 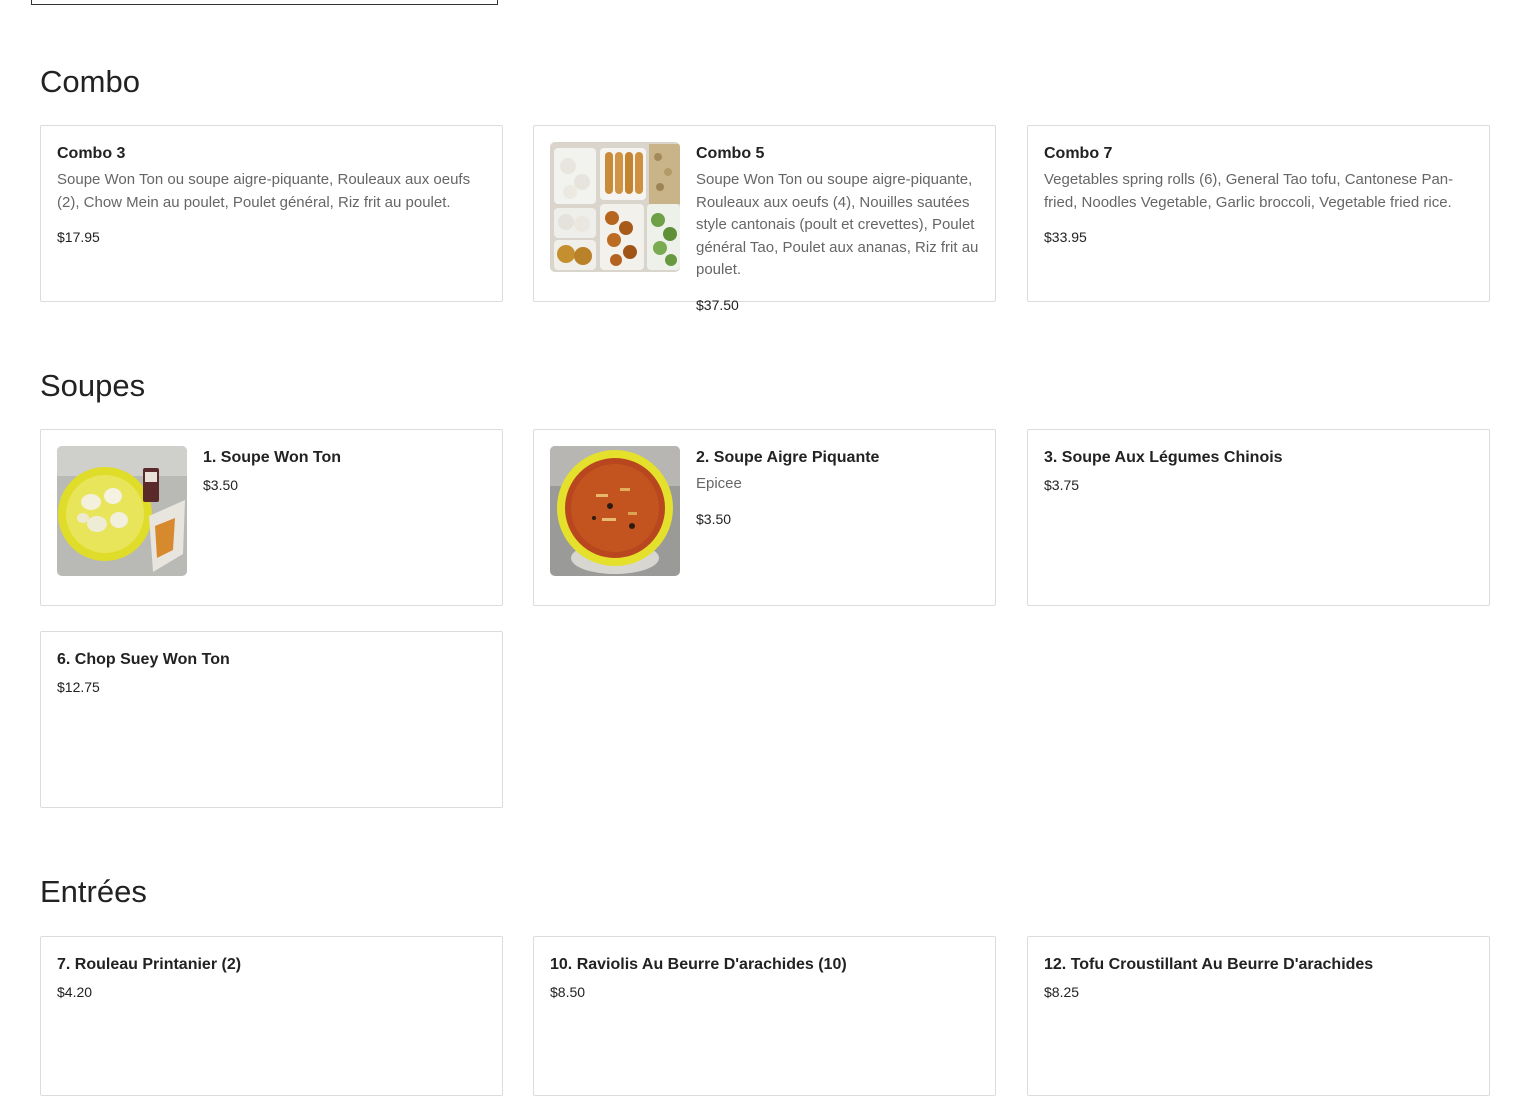 I want to click on hot-sour-soup-photo, so click(x=615, y=511).